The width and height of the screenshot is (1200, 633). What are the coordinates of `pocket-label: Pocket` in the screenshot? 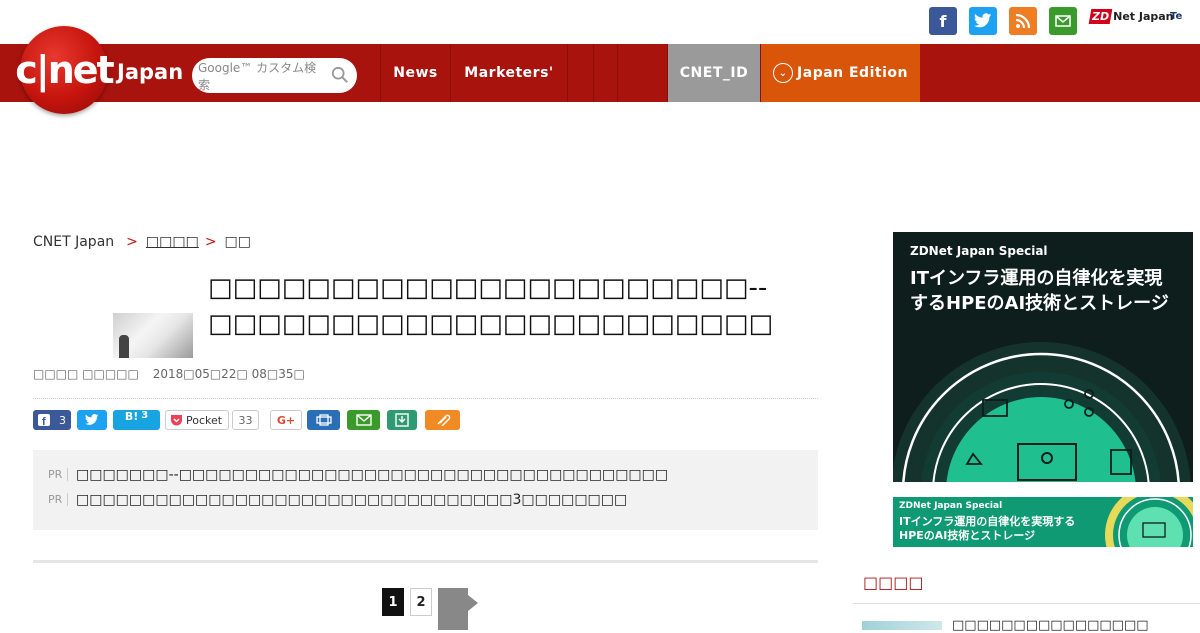 It's located at (204, 420).